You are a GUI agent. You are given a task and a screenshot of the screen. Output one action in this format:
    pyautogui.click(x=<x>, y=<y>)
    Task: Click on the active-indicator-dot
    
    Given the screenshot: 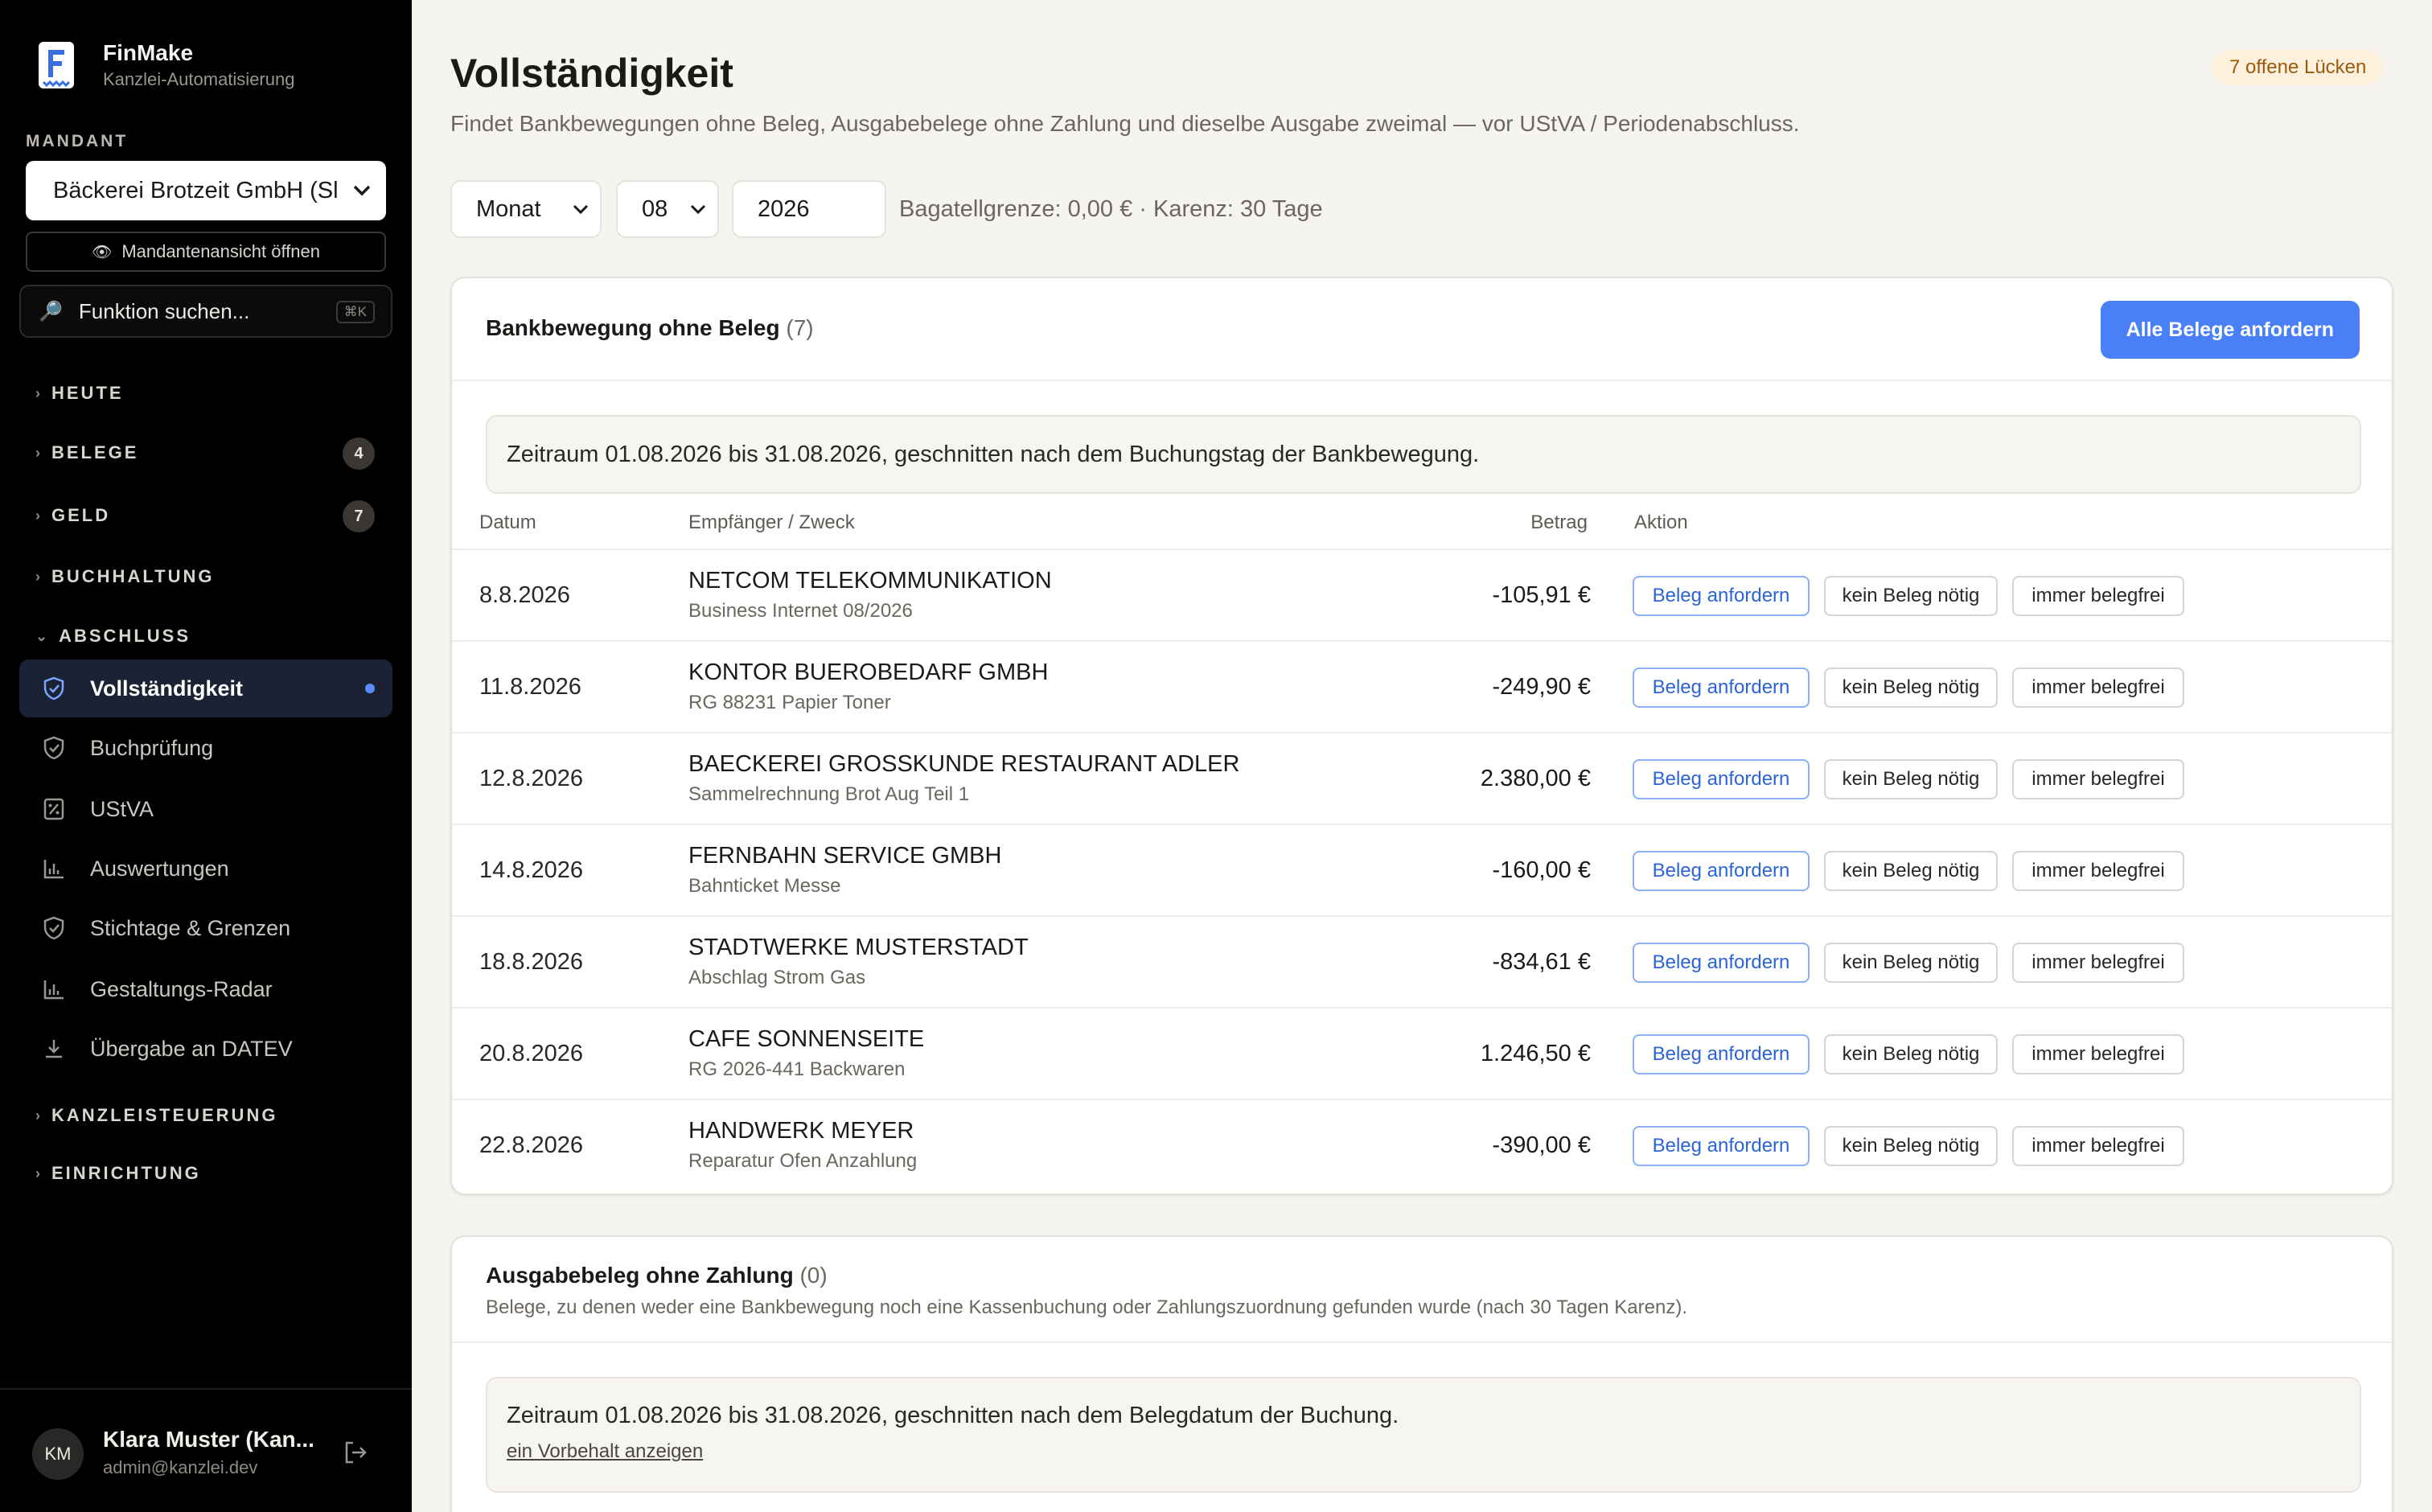 What is the action you would take?
    pyautogui.click(x=370, y=689)
    